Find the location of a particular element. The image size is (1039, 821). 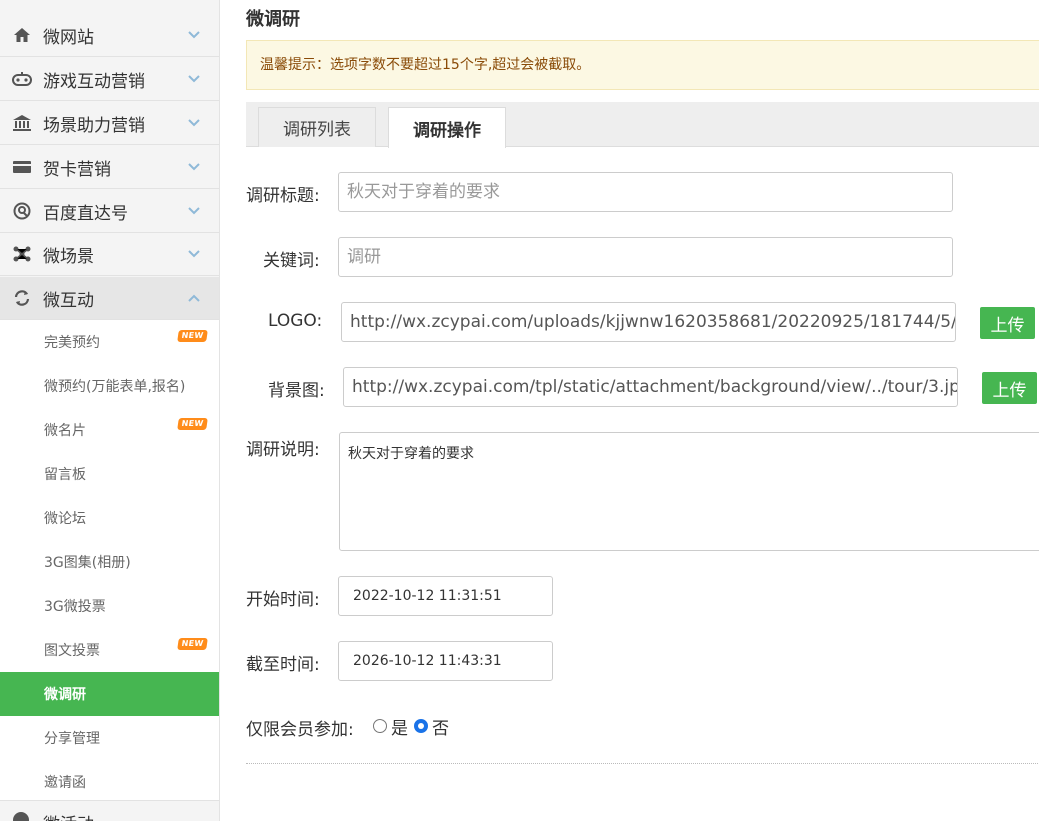

gamepad-icon is located at coordinates (22, 79).